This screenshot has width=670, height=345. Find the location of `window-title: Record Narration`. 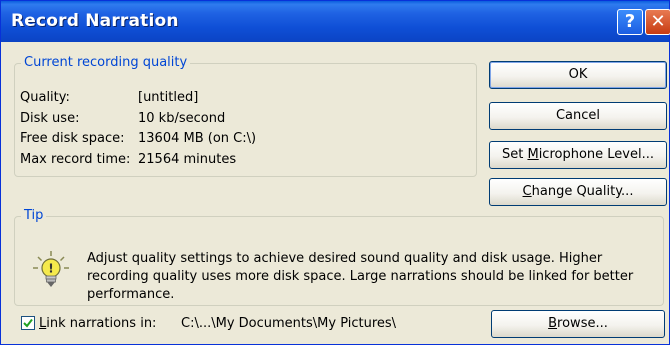

window-title: Record Narration is located at coordinates (95, 21).